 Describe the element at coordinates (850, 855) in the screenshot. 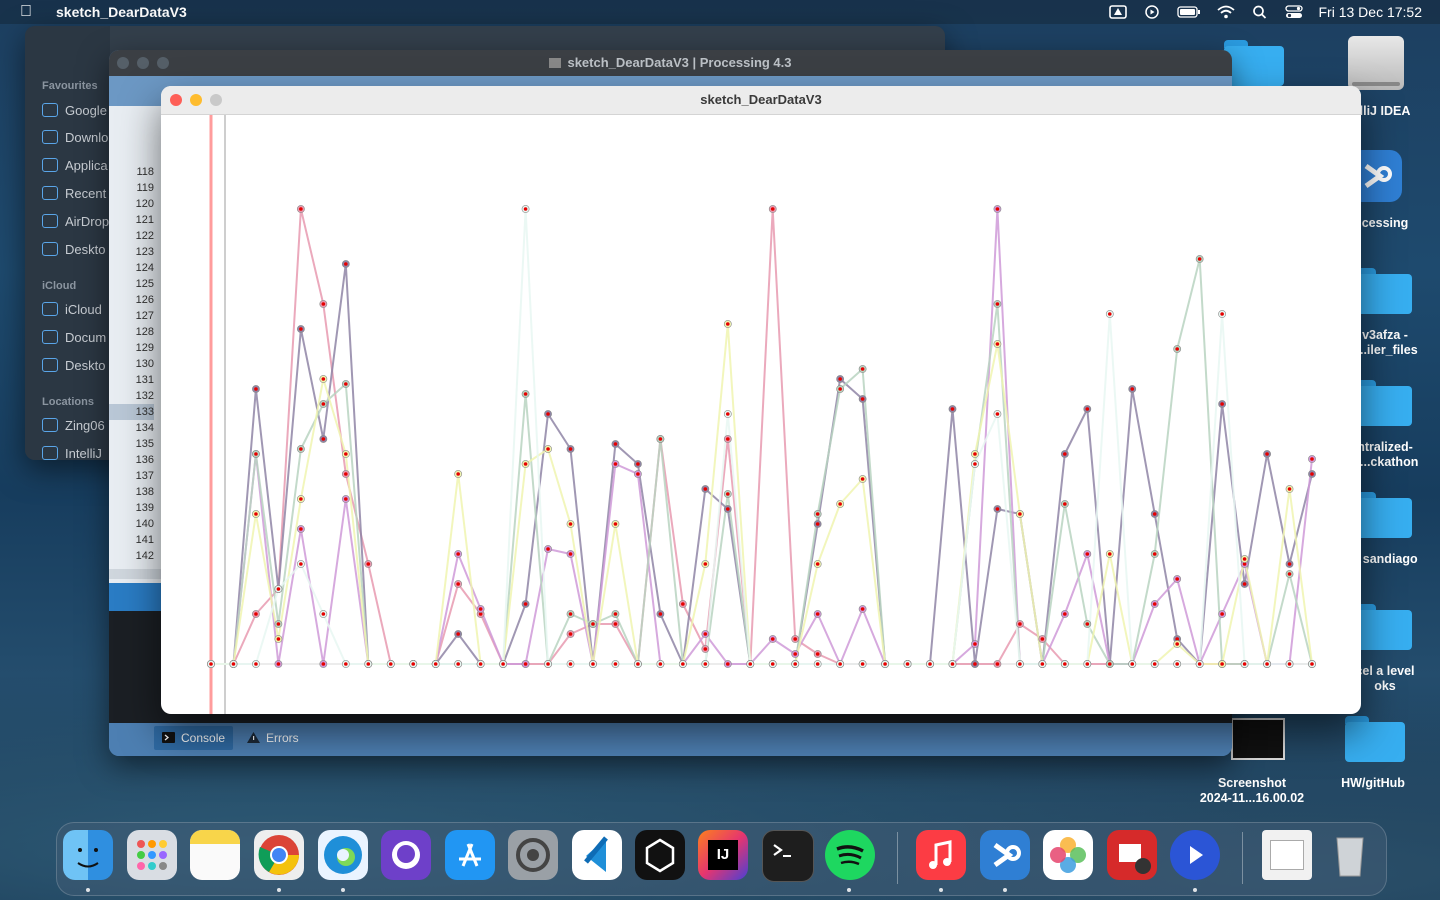

I see `spotify-dock-icon` at that location.